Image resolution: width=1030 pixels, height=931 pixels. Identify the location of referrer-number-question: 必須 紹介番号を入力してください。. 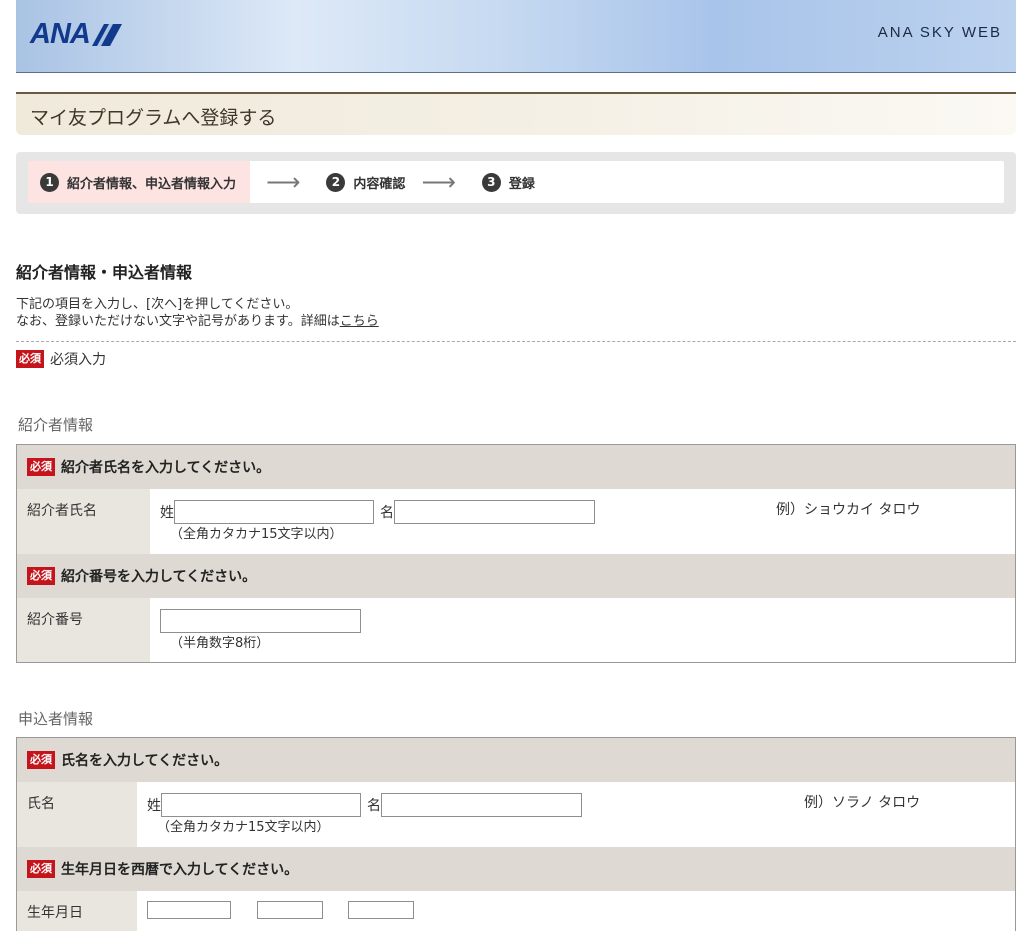
(516, 576).